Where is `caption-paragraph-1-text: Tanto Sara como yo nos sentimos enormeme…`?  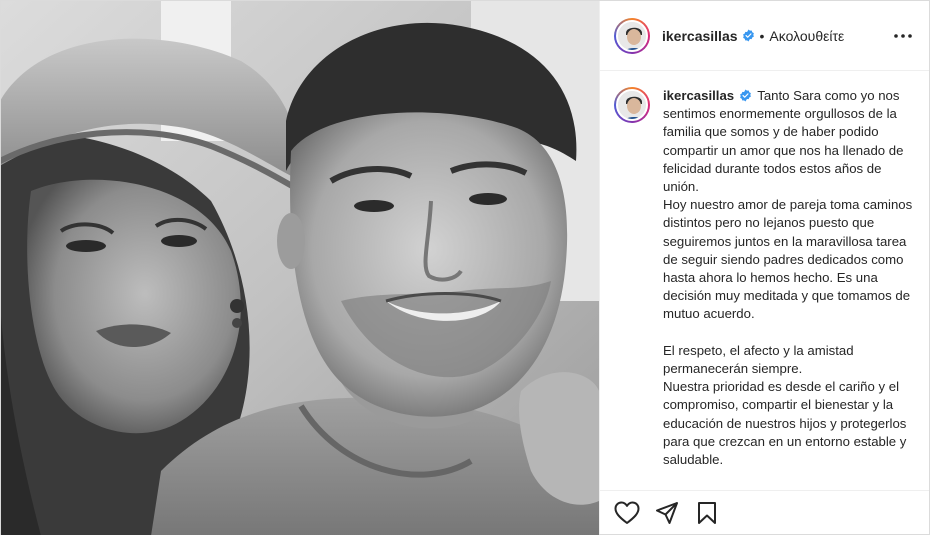 caption-paragraph-1-text: Tanto Sara como yo nos sentimos enormeme… is located at coordinates (783, 141).